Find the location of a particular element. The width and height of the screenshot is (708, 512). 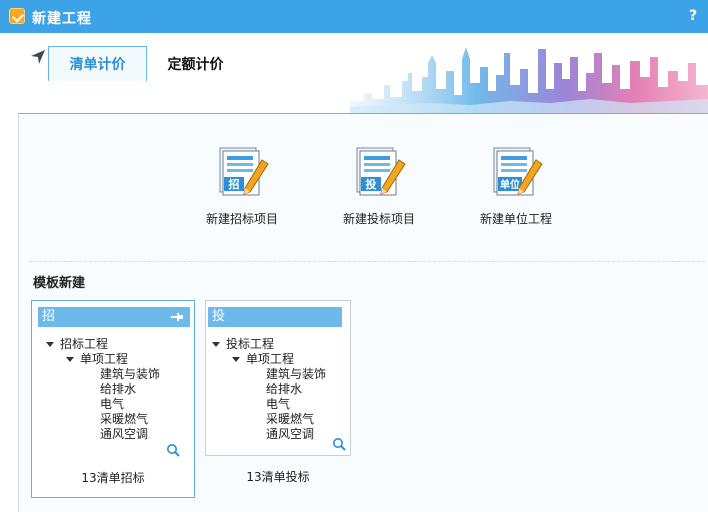

template-card-header: 招 is located at coordinates (114, 317).